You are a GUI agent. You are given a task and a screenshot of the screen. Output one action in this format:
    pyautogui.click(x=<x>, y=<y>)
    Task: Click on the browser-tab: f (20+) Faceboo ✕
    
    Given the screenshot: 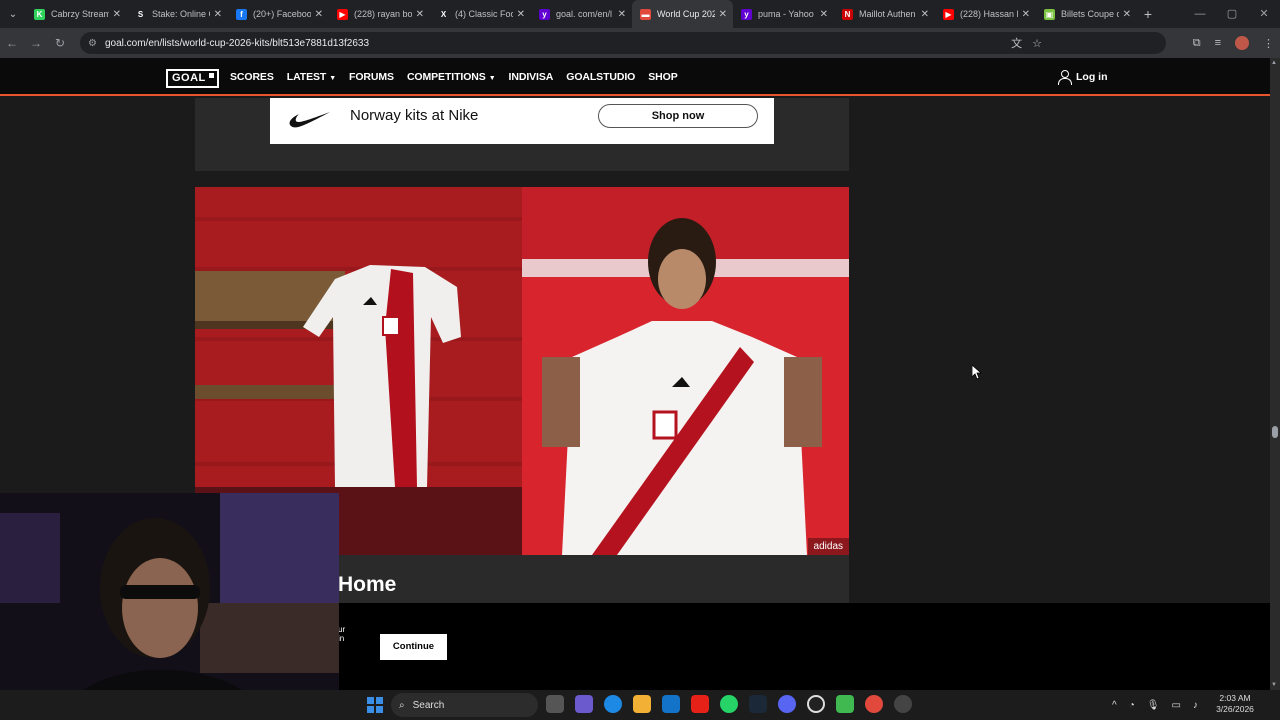 What is the action you would take?
    pyautogui.click(x=278, y=14)
    